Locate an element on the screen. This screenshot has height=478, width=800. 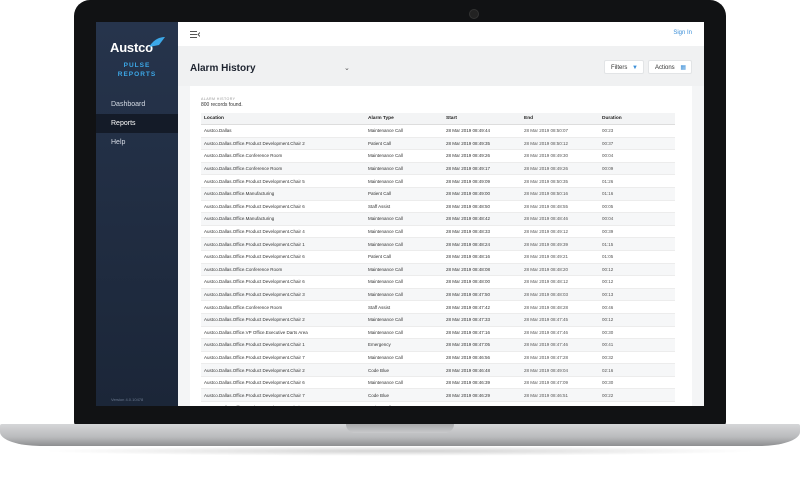
table-cell: 28 Mar 2019 08:50:07 is located at coordinates (560, 131).